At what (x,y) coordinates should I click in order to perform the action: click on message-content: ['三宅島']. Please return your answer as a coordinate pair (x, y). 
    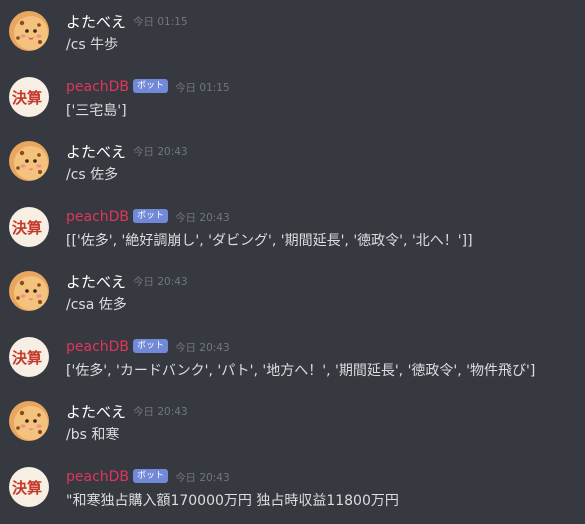
    Looking at the image, I should click on (96, 111).